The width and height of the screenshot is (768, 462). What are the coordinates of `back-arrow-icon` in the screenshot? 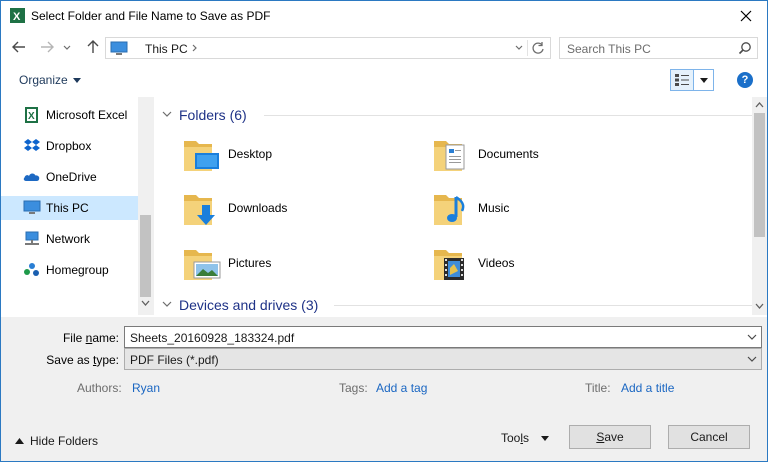 It's located at (18, 47).